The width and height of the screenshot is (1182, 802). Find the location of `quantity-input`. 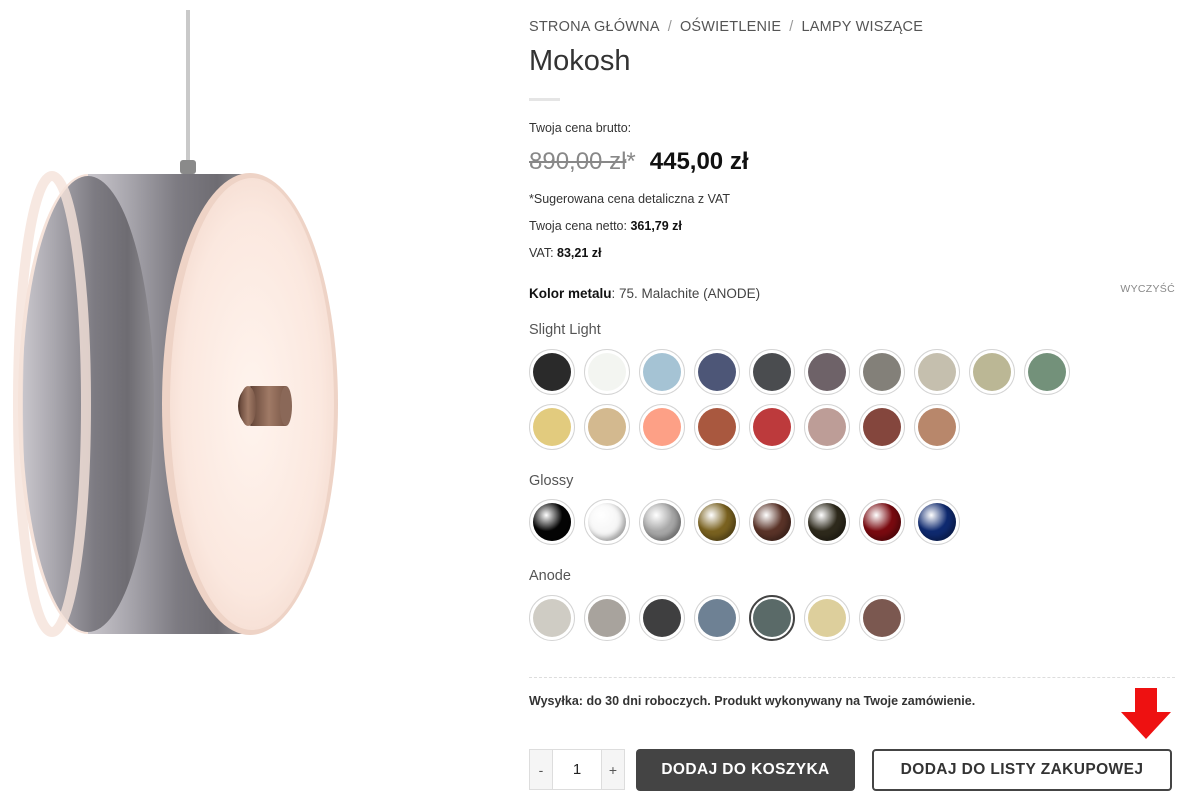

quantity-input is located at coordinates (577, 769).